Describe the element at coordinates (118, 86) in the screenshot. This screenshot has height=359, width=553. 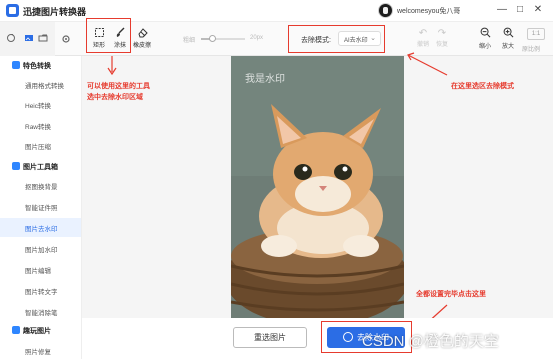
I see `tools-annotation-line1: 可以使用这里的工具` at that location.